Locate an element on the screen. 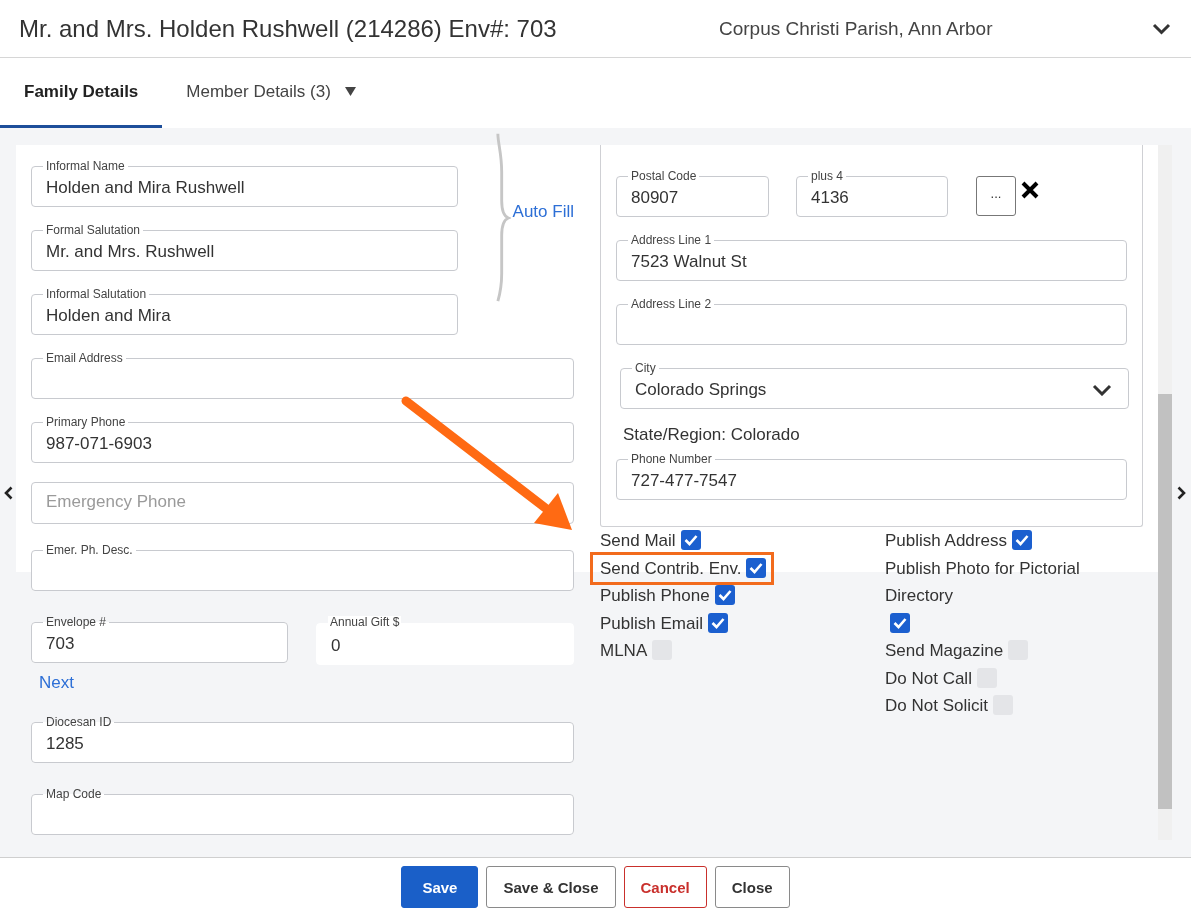 Image resolution: width=1191 pixels, height=917 pixels. close-icon is located at coordinates (1030, 190).